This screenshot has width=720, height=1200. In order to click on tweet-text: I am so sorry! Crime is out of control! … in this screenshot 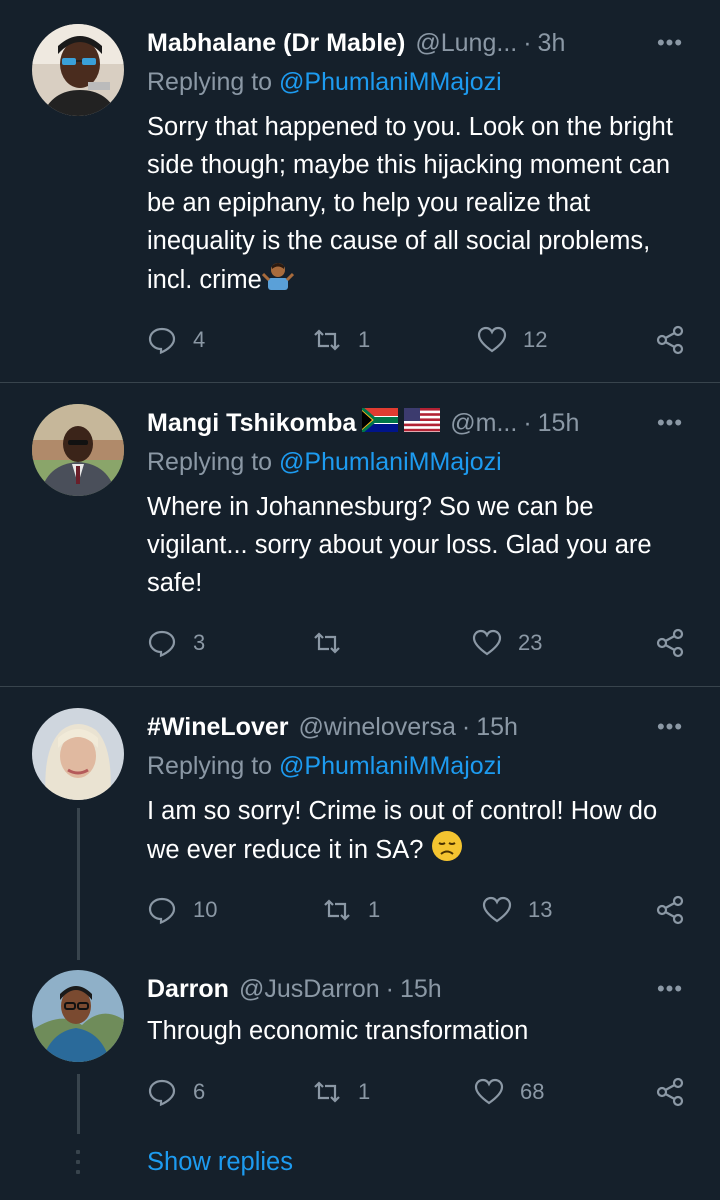, I will do `click(417, 832)`.